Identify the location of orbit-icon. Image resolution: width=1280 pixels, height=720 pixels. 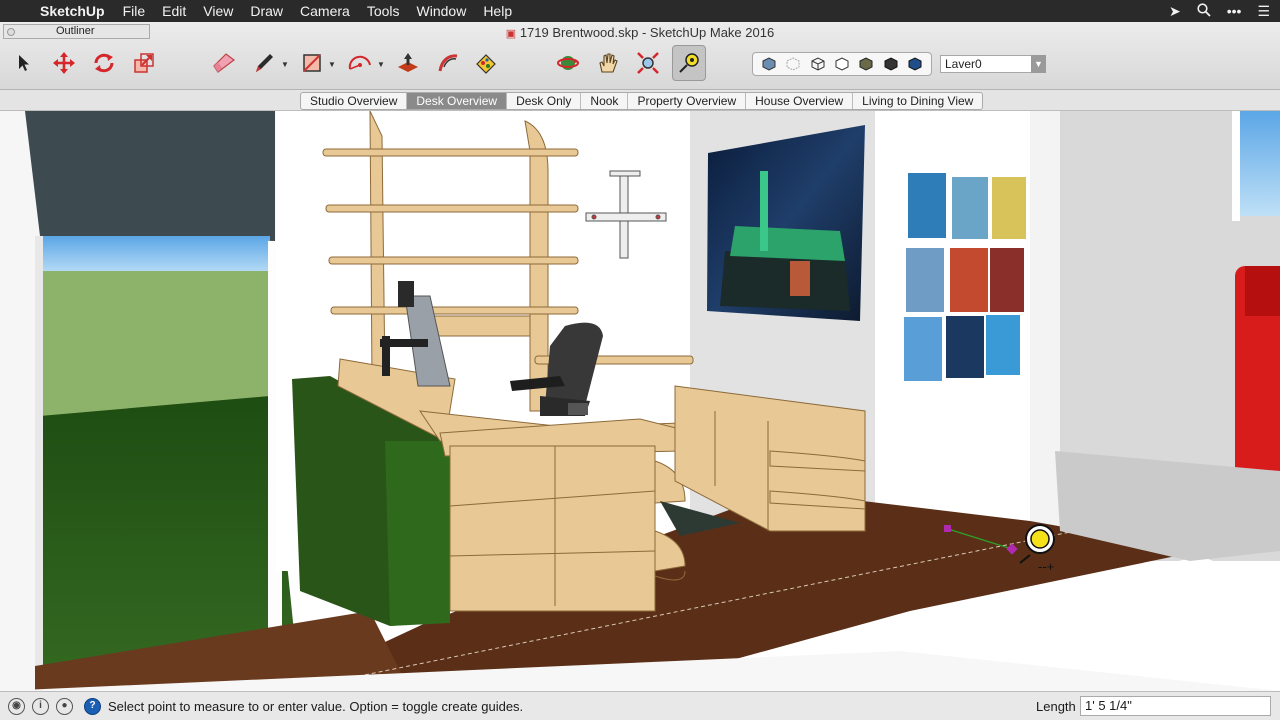
(568, 63).